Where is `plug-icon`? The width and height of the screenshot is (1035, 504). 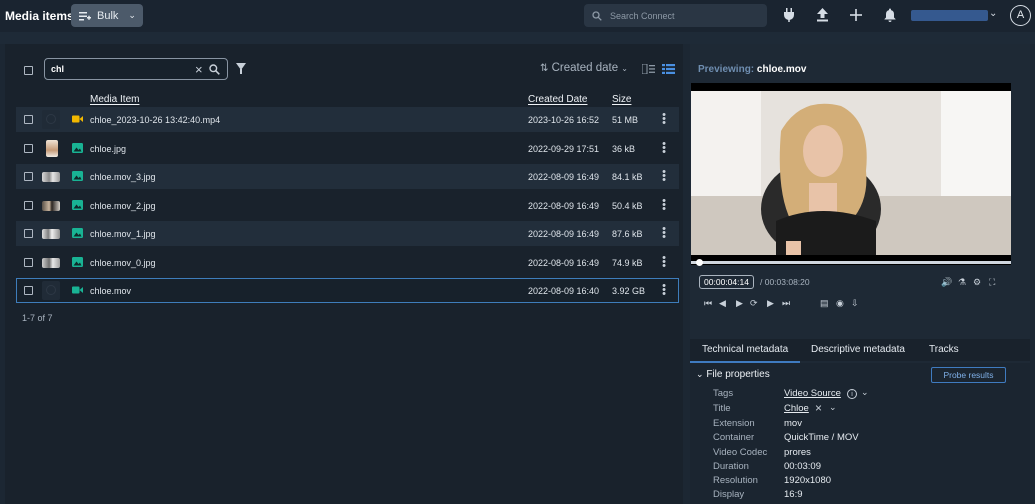
plug-icon is located at coordinates (789, 16).